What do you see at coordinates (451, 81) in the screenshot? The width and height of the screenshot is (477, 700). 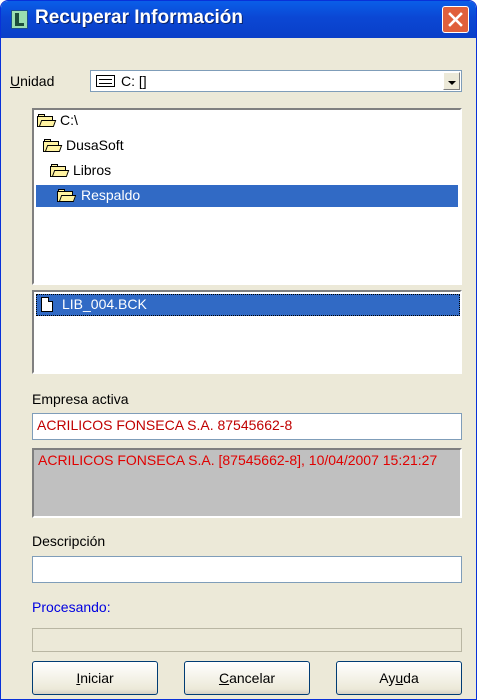 I see `dropdown-arrow-icon` at bounding box center [451, 81].